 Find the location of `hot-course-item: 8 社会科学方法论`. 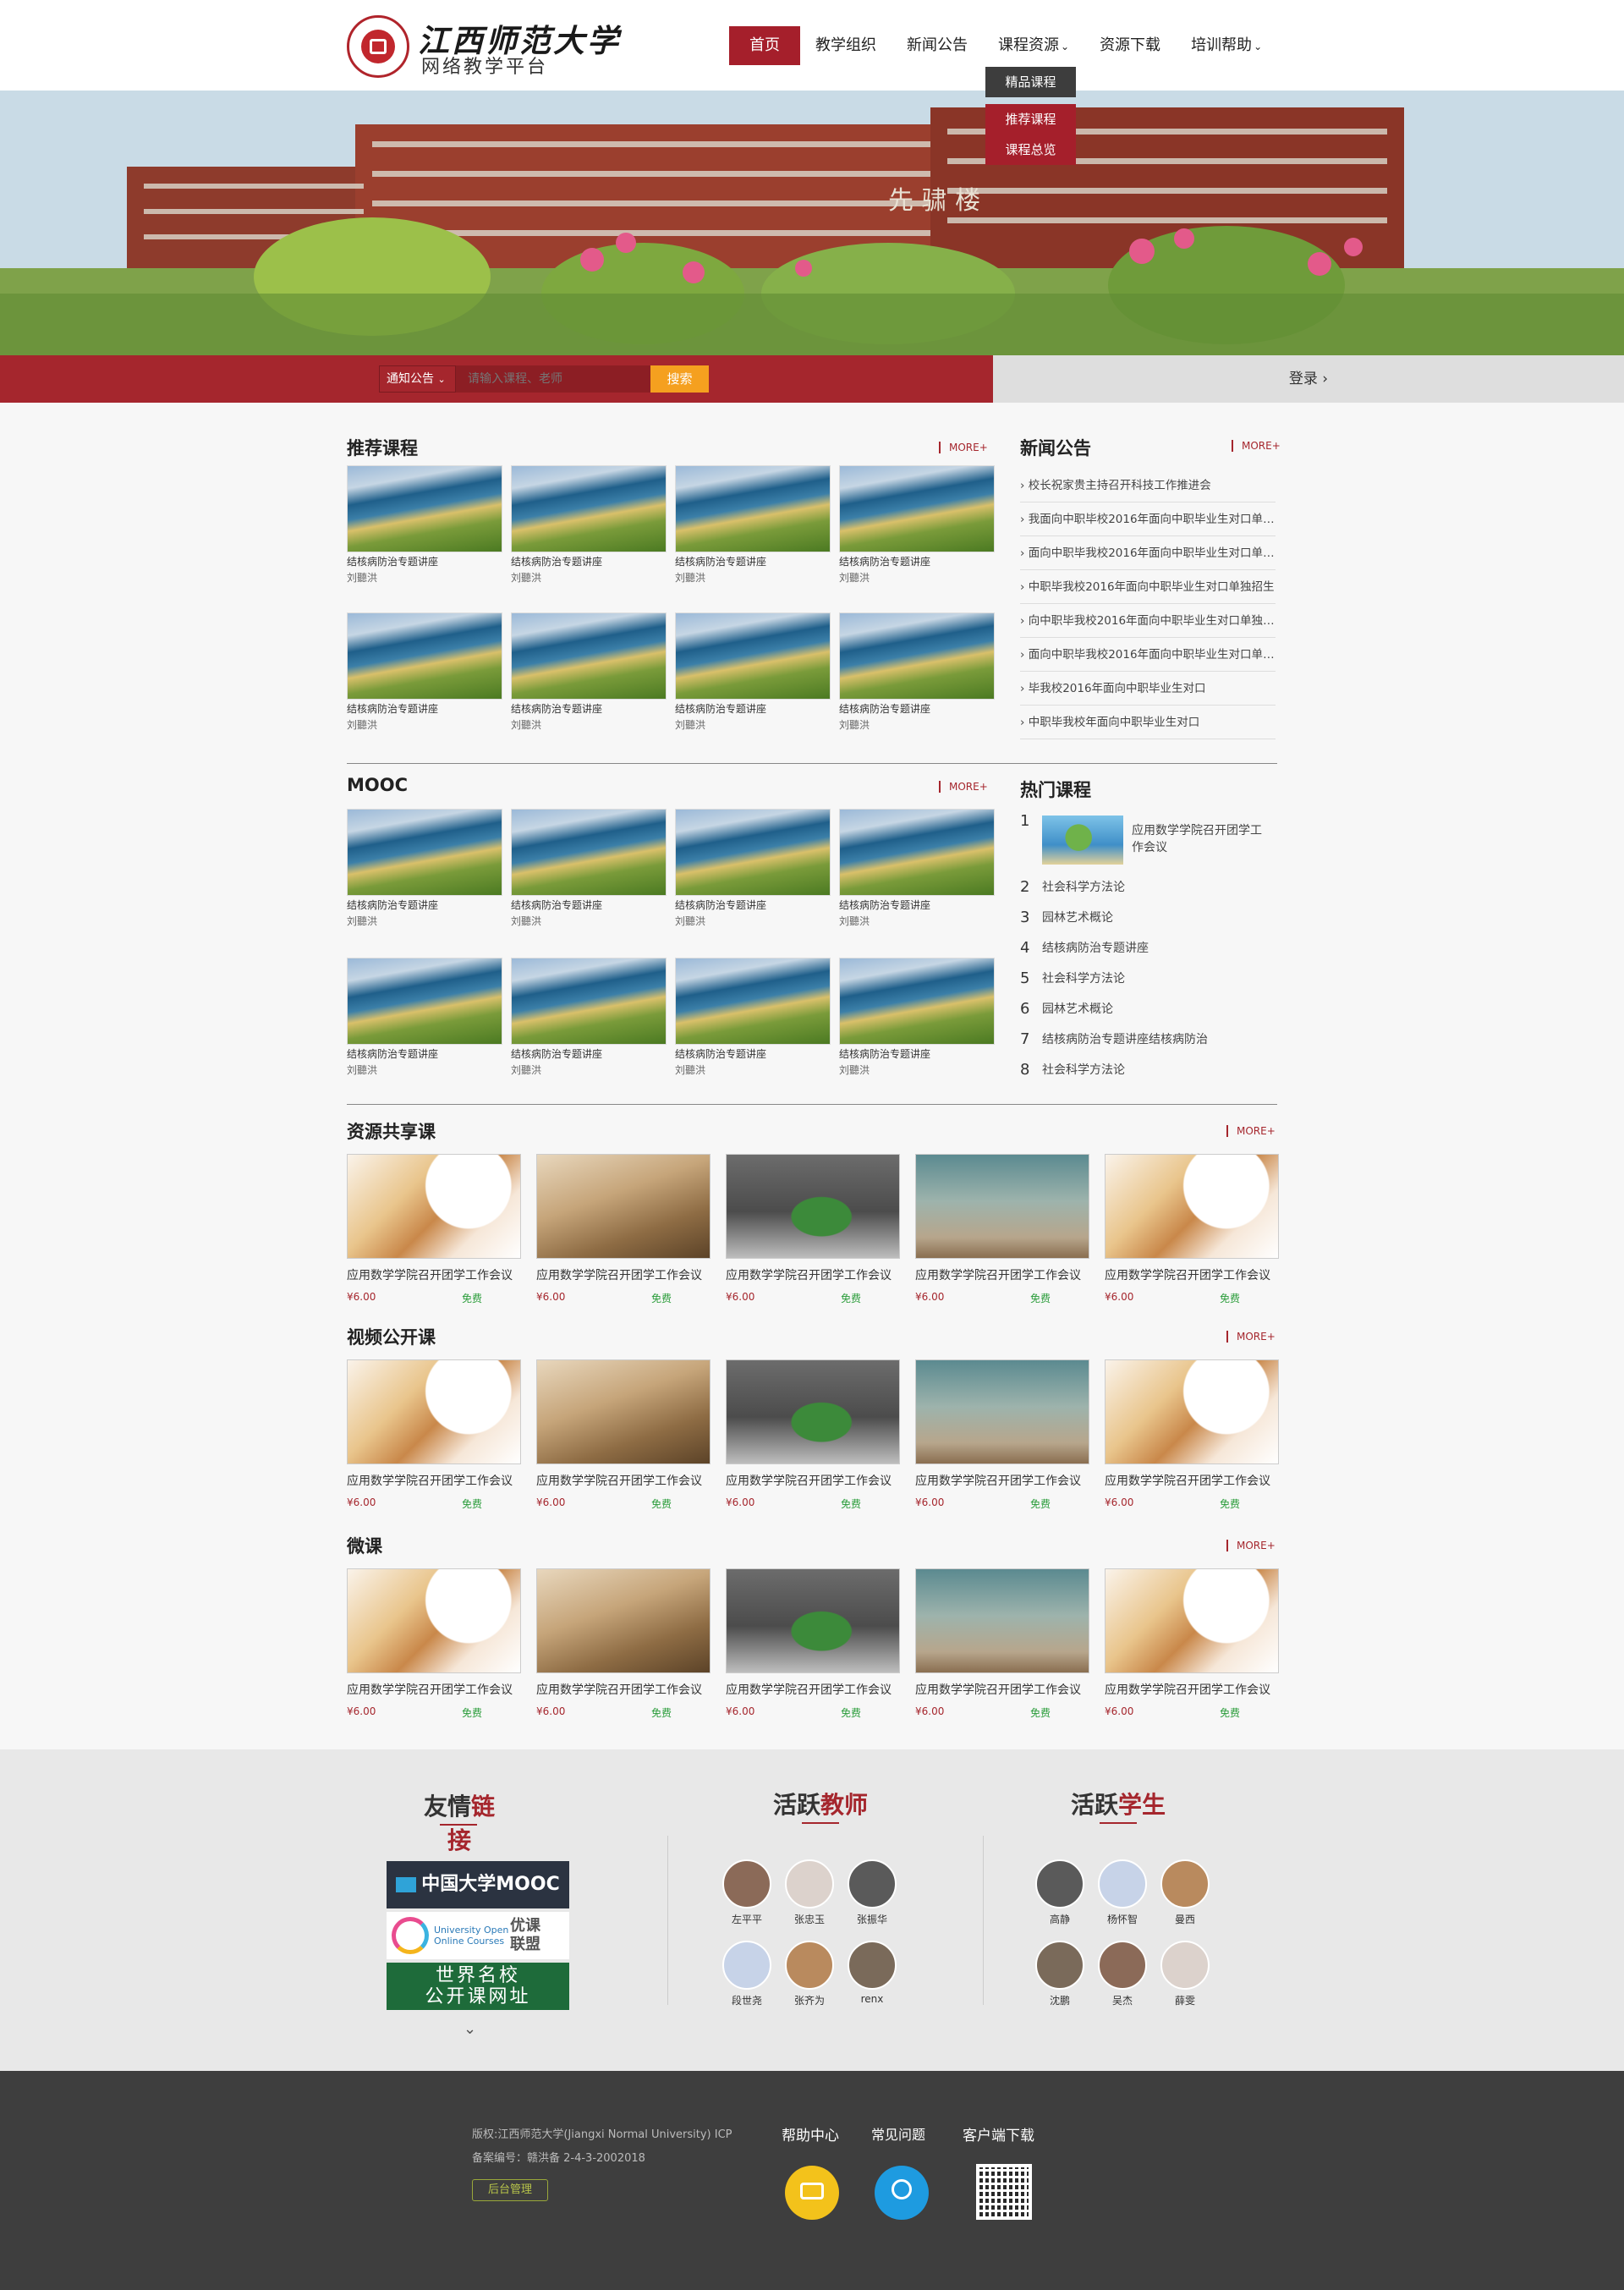

hot-course-item: 8 社会科学方法论 is located at coordinates (1147, 1069).